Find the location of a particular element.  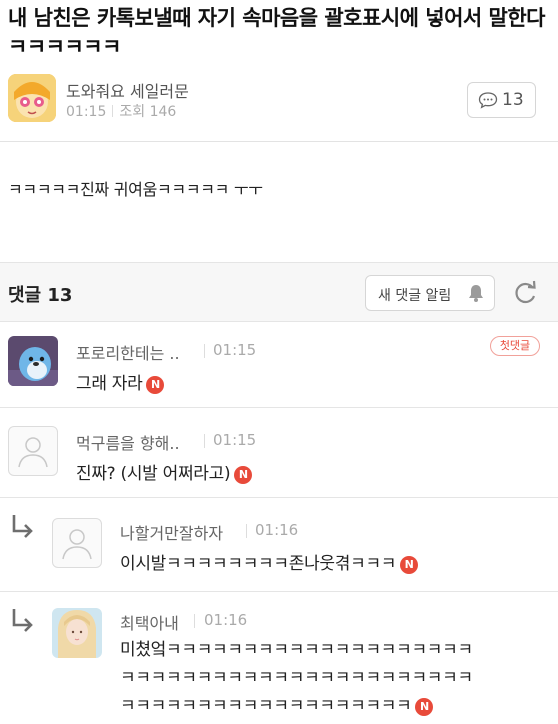

comment-text-content: 이시발ㅋㅋㅋㅋㅋㅋㅋㅋ존나웃겪ㅋㅋㅋ is located at coordinates (258, 564).